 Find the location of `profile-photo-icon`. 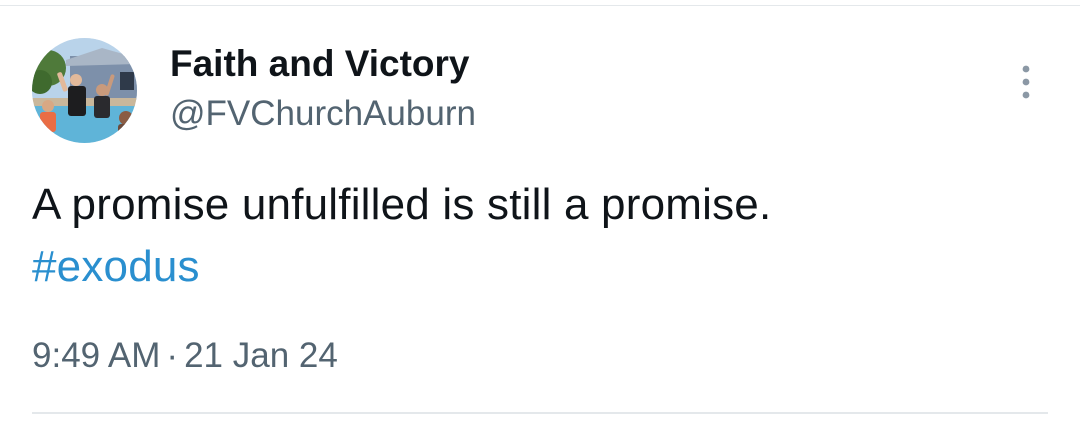

profile-photo-icon is located at coordinates (84, 90).